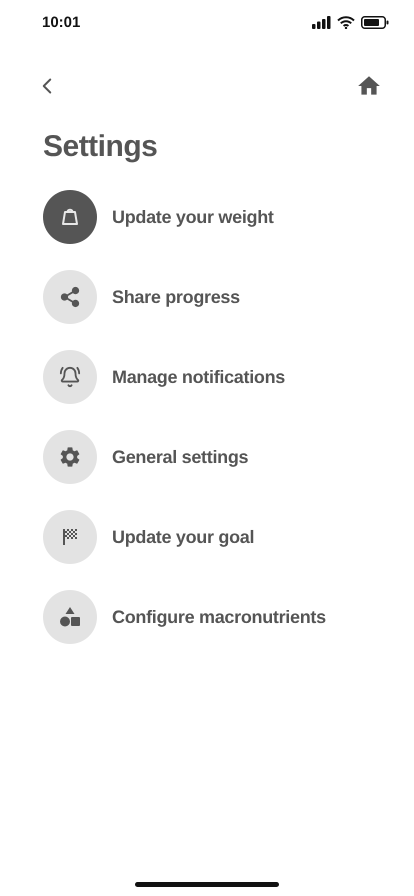 Image resolution: width=414 pixels, height=896 pixels. I want to click on signal-icon, so click(321, 22).